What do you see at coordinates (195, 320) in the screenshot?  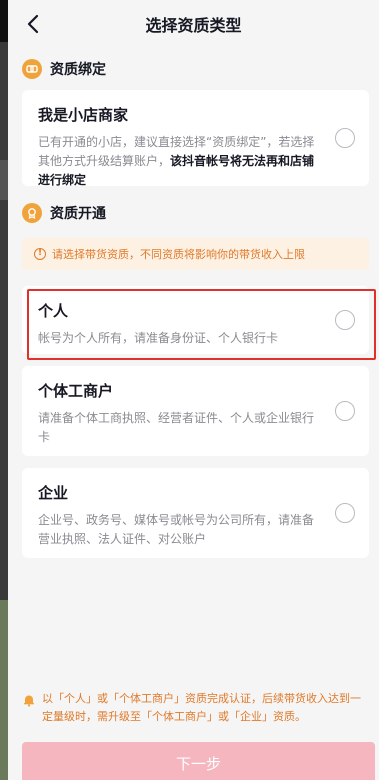 I see `option-individual: 个人 帐号为个人所有，请准备身份证、个人银行卡` at bounding box center [195, 320].